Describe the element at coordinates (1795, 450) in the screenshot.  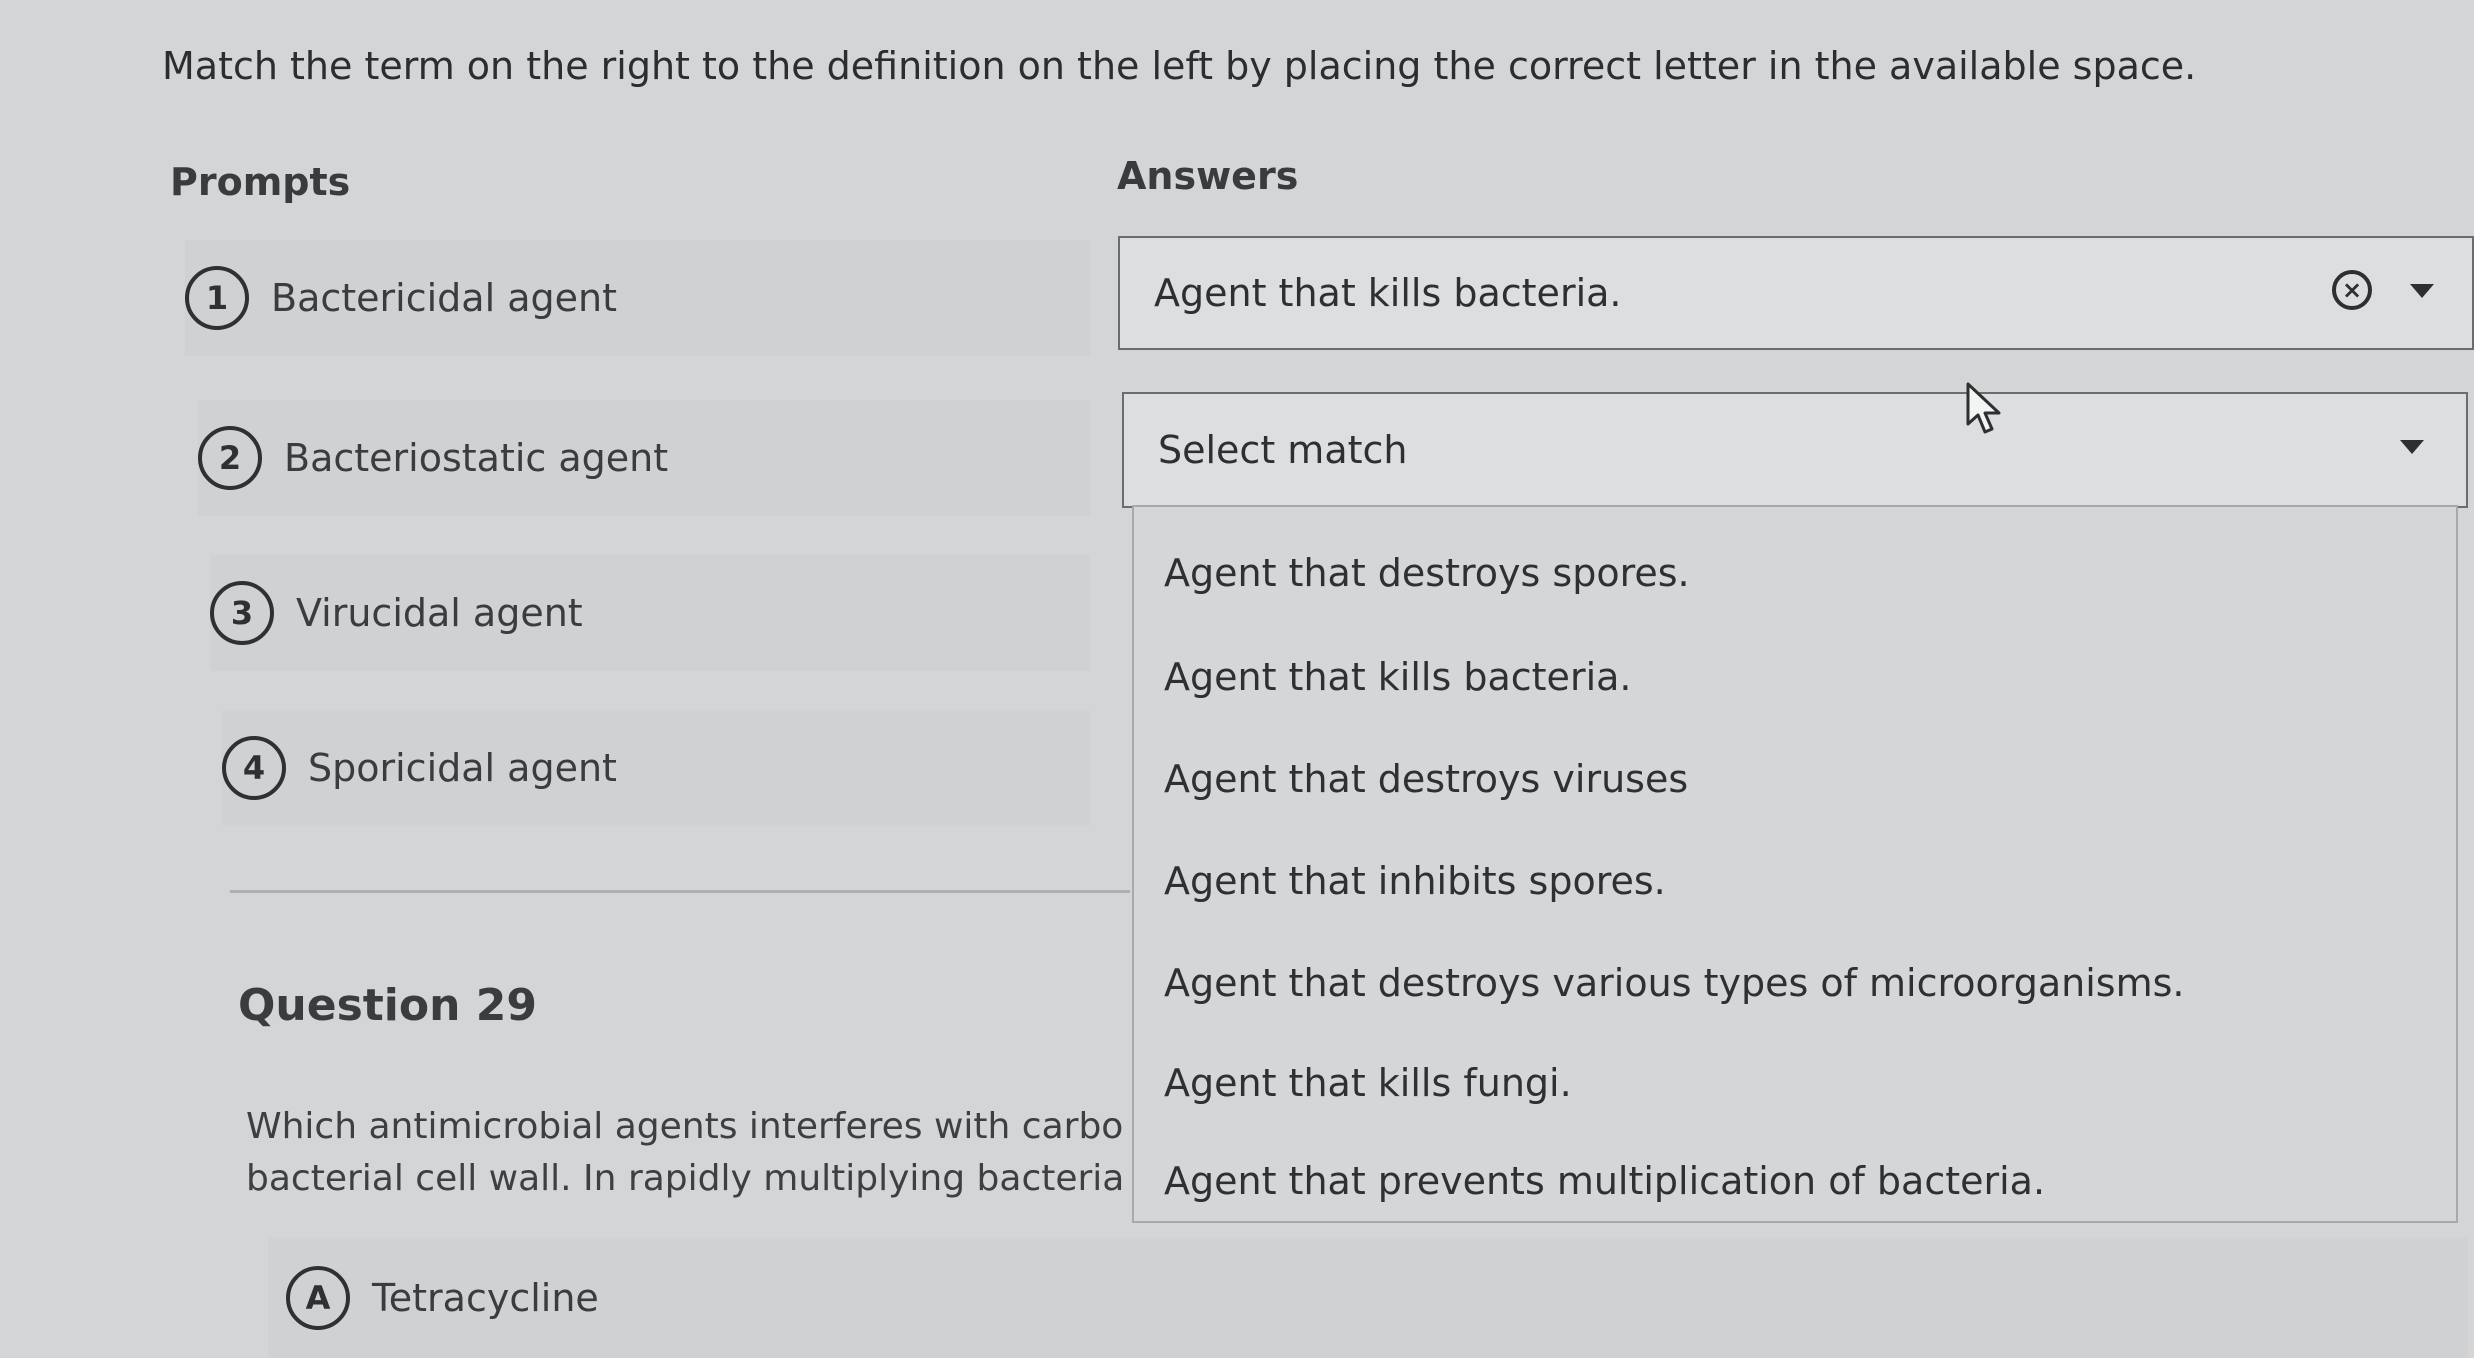
I see `answer-select-2: Select match` at that location.